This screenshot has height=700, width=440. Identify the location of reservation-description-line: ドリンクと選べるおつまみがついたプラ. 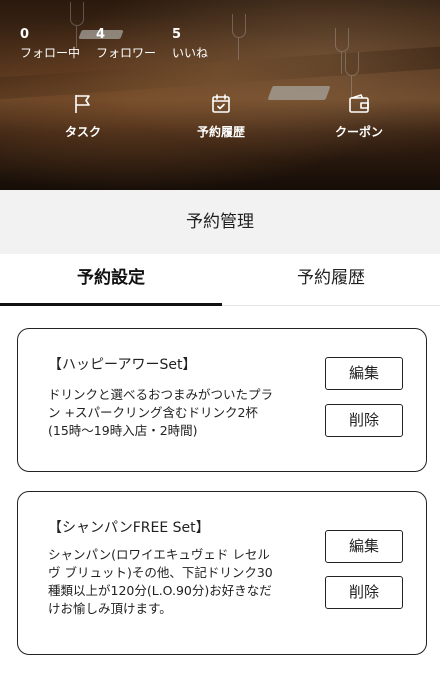
(161, 394).